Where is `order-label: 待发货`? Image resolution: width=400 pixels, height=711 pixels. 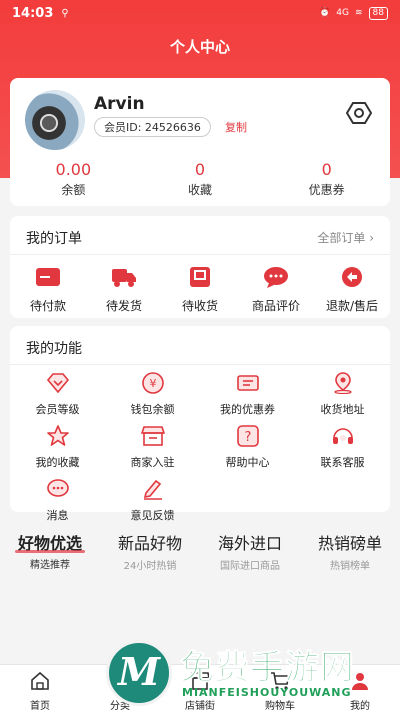 order-label: 待发货 is located at coordinates (123, 306).